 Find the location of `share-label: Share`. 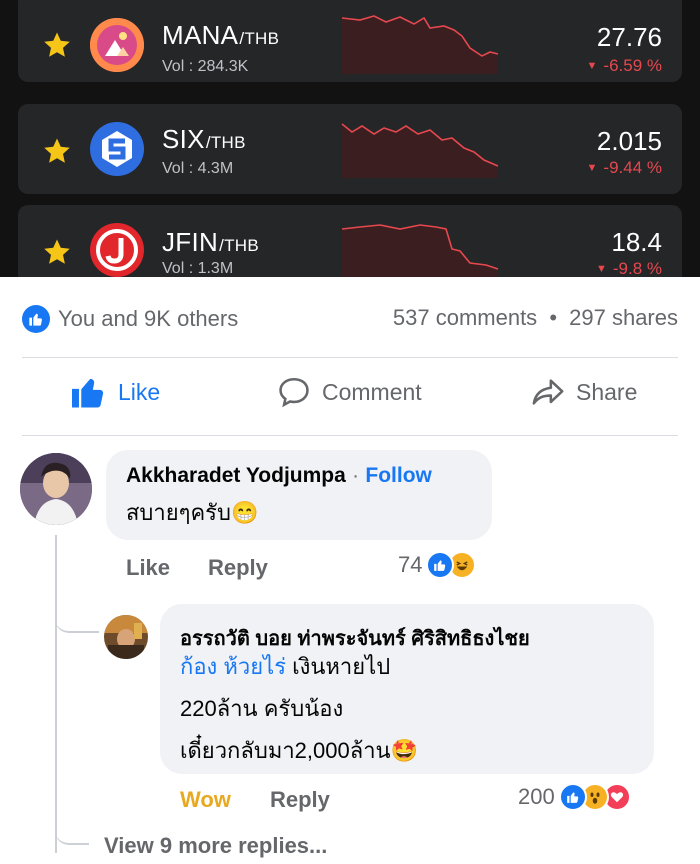

share-label: Share is located at coordinates (607, 391).